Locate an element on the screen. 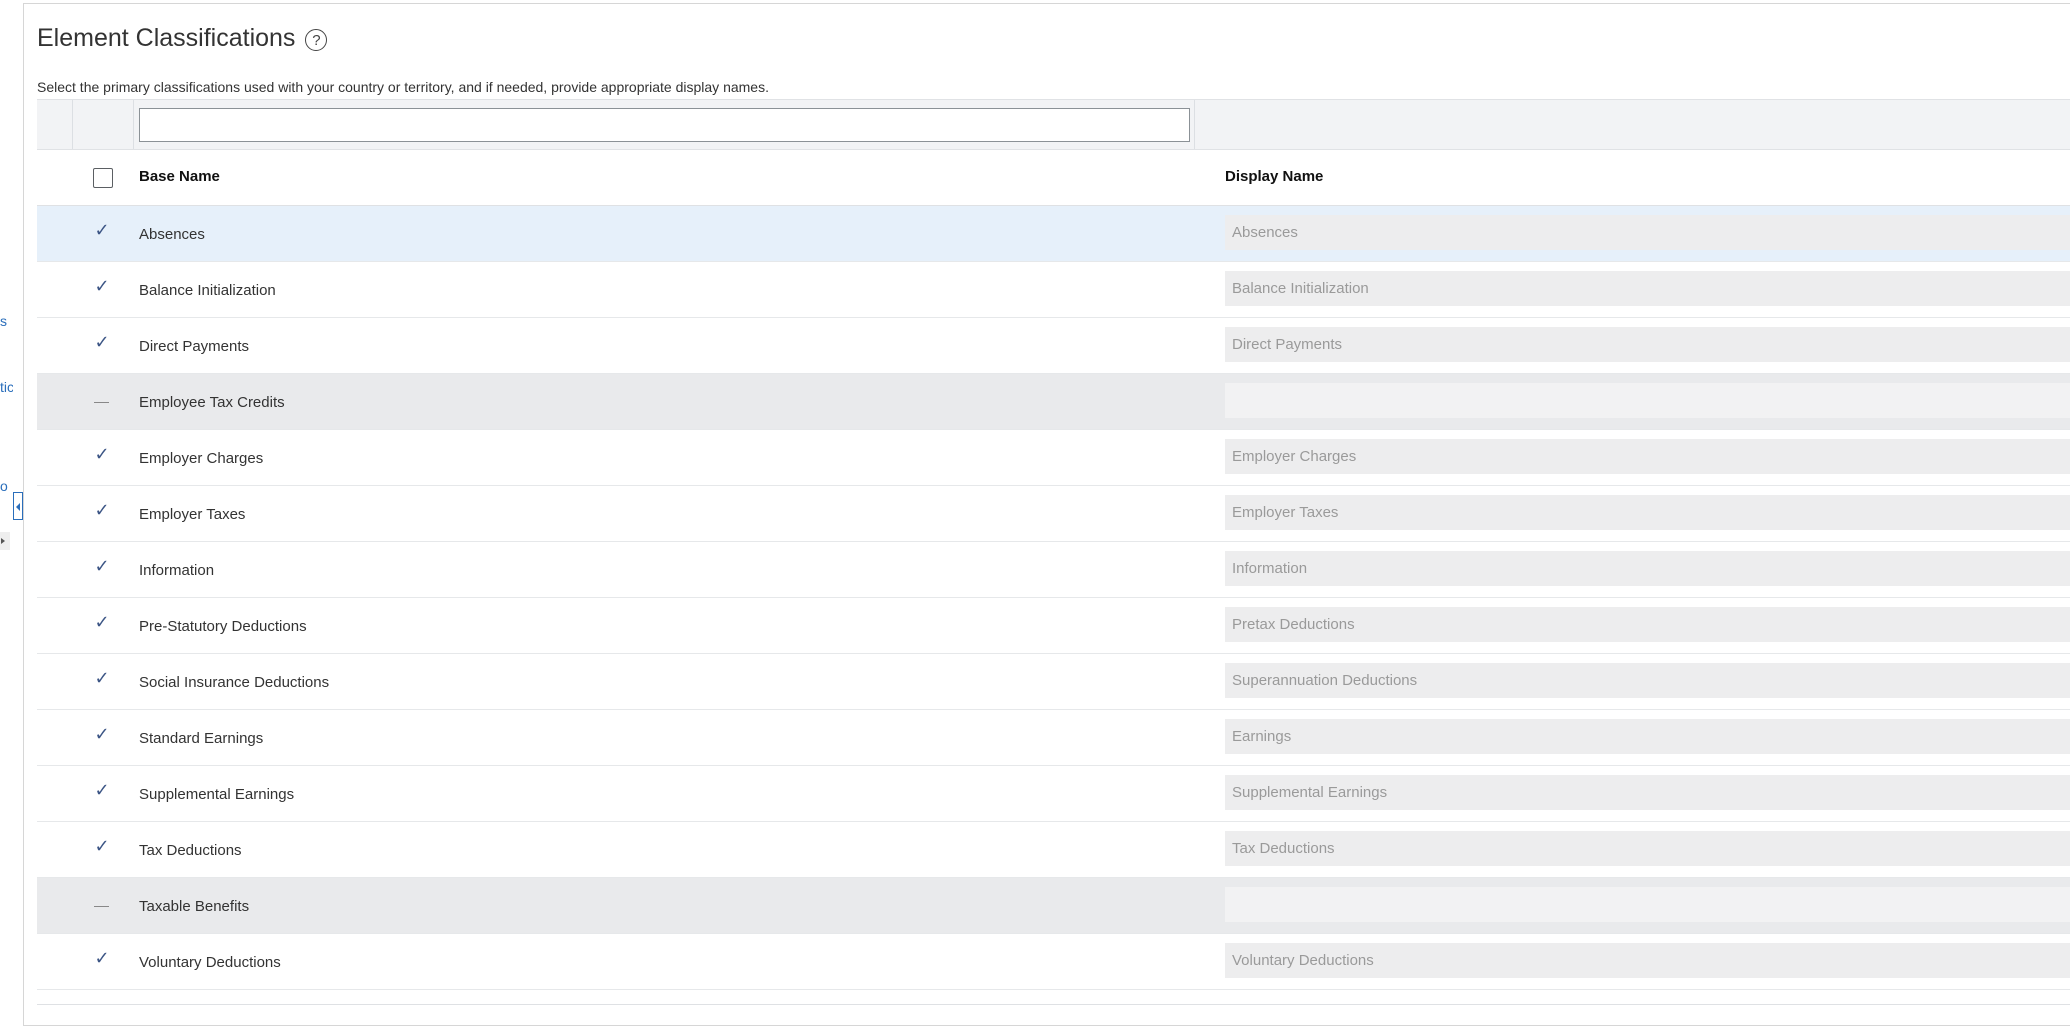  table-row: ✓ Information Information is located at coordinates (1053, 570).